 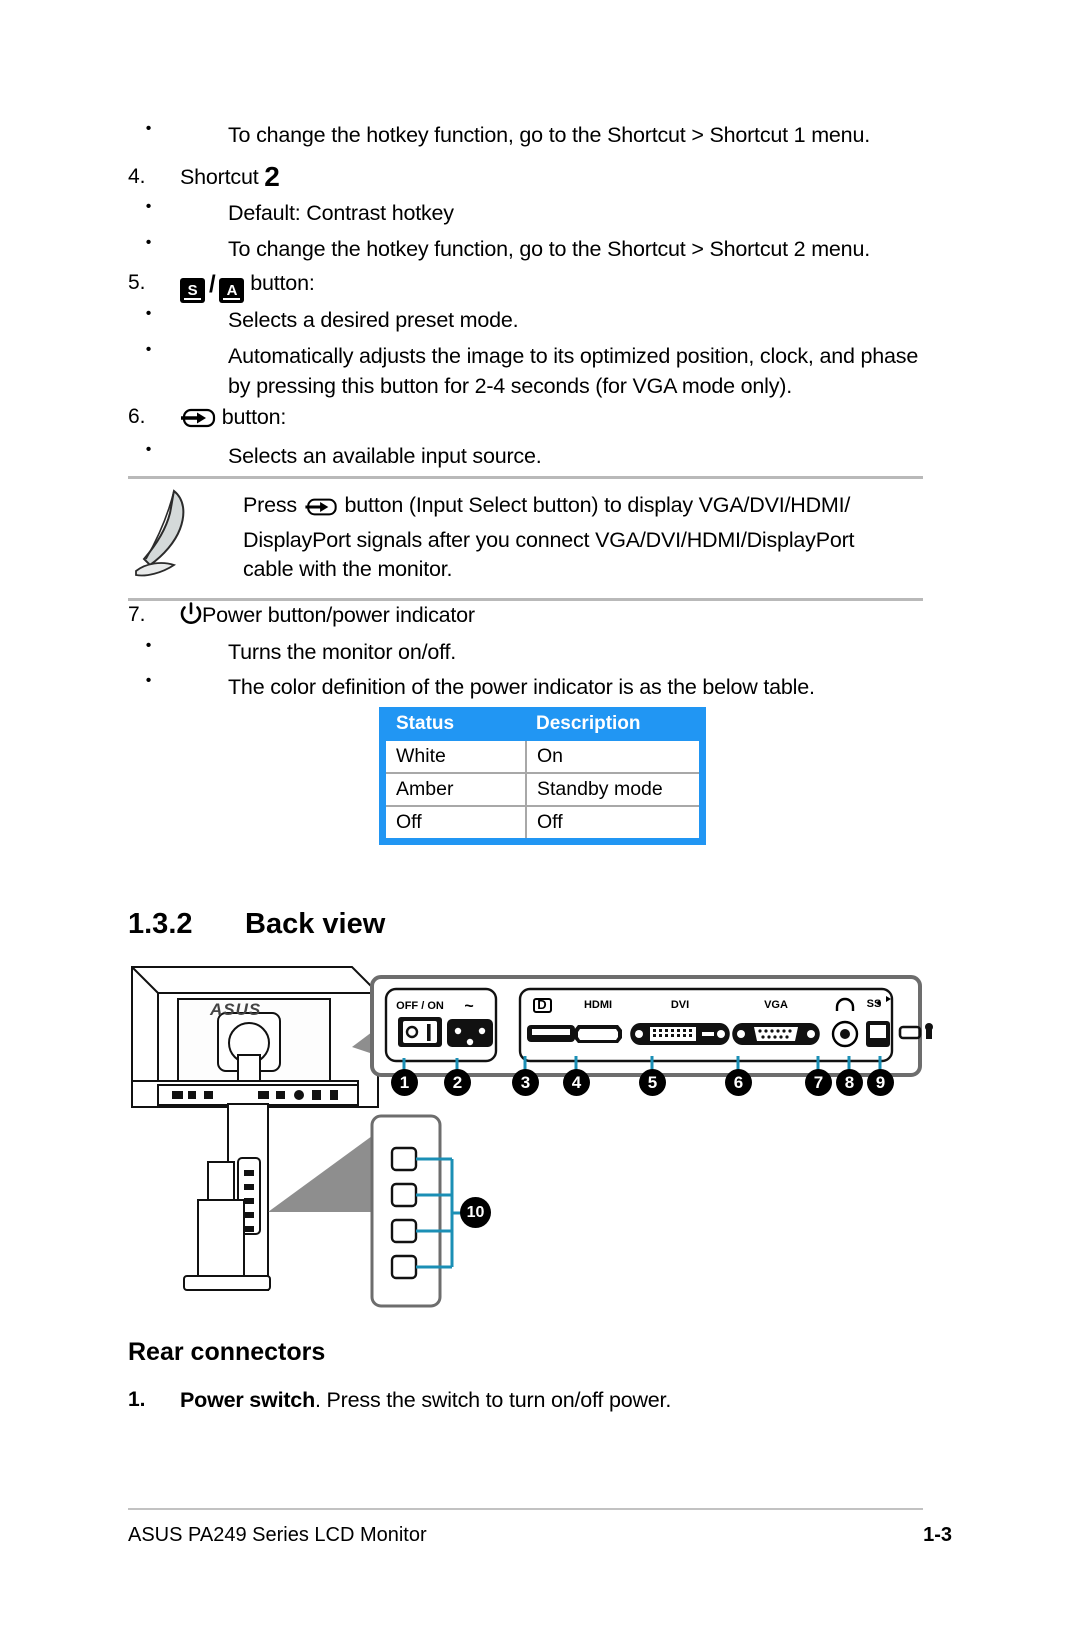 What do you see at coordinates (137, 416) in the screenshot?
I see `list-number: 6.` at bounding box center [137, 416].